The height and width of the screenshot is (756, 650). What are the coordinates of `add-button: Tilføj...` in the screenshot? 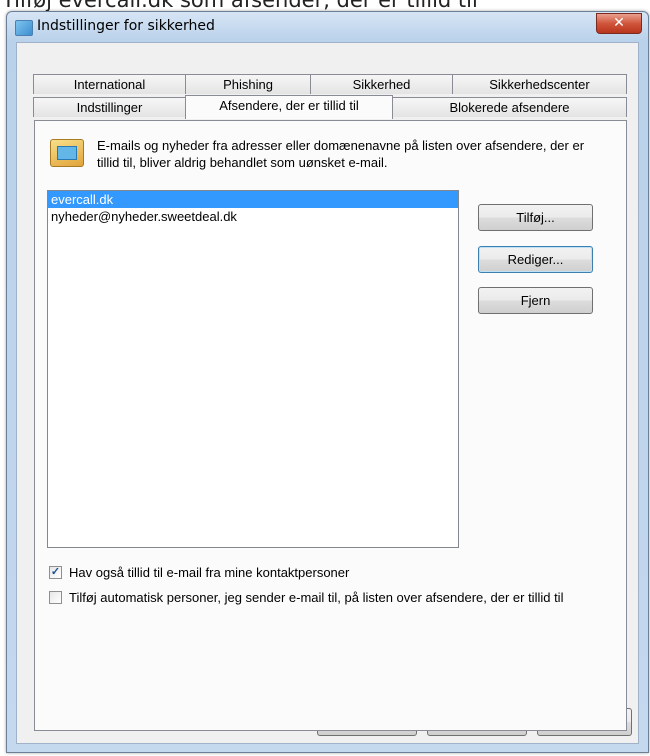 It's located at (535, 217).